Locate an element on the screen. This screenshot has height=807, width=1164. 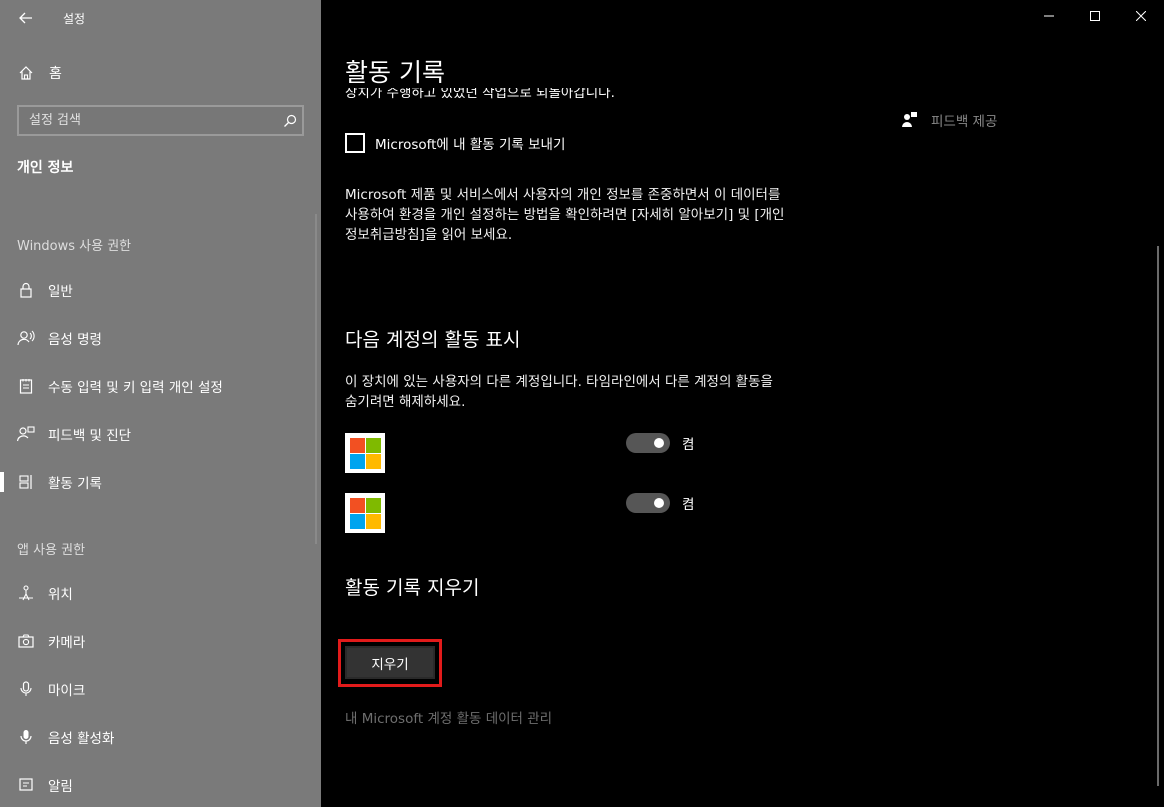
home-label: 홈 is located at coordinates (55, 74).